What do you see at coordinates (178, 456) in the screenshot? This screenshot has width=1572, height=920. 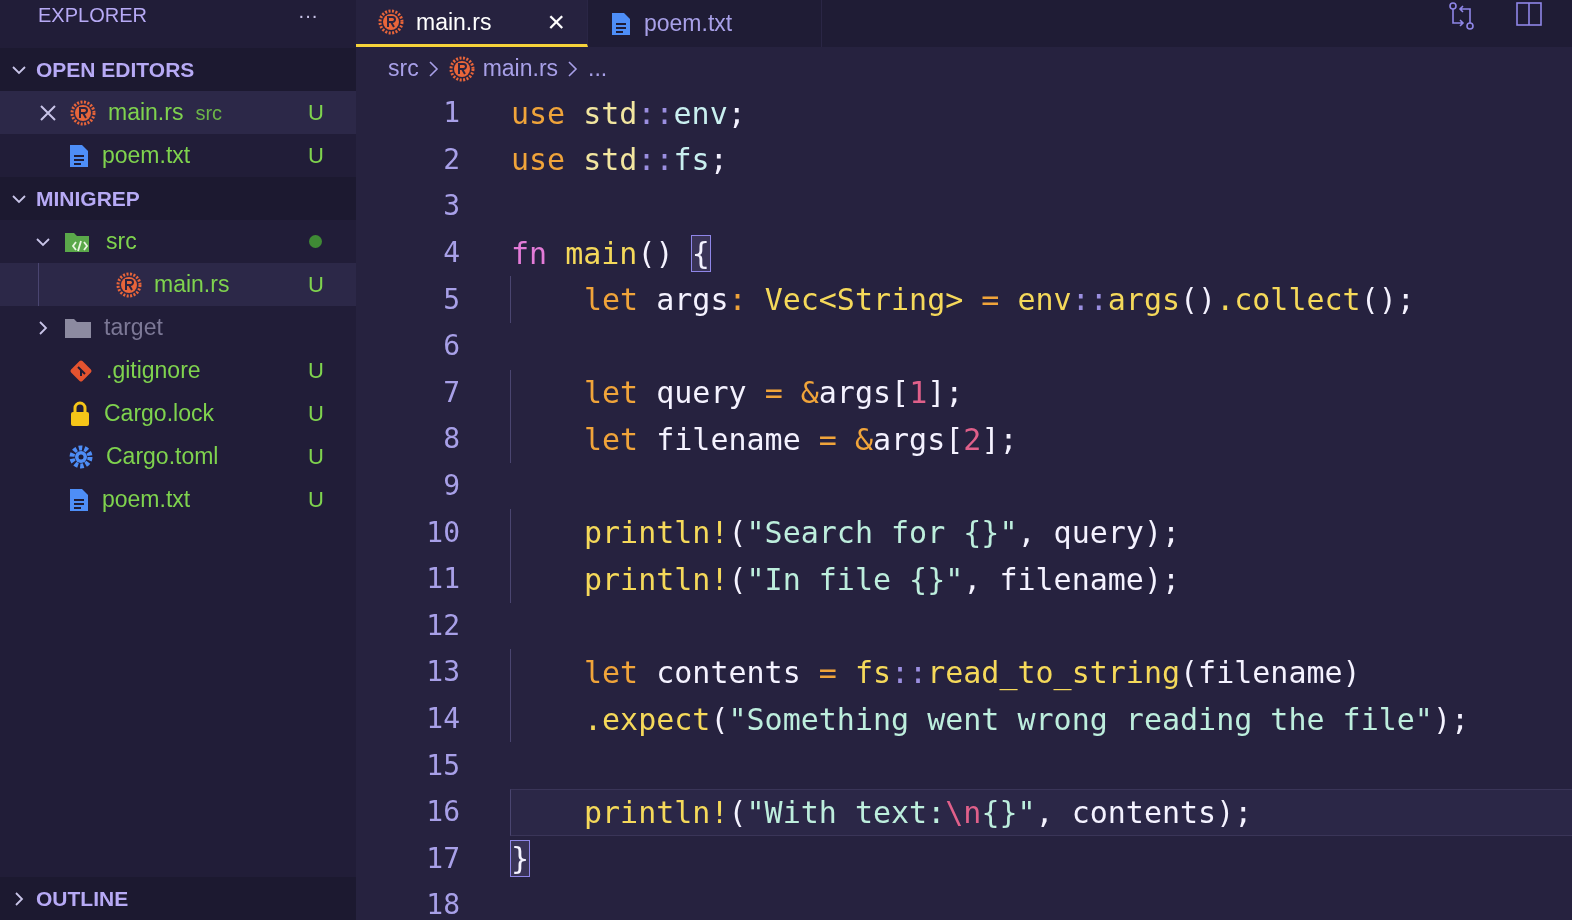 I see `file-tree-item: Cargo.toml U` at bounding box center [178, 456].